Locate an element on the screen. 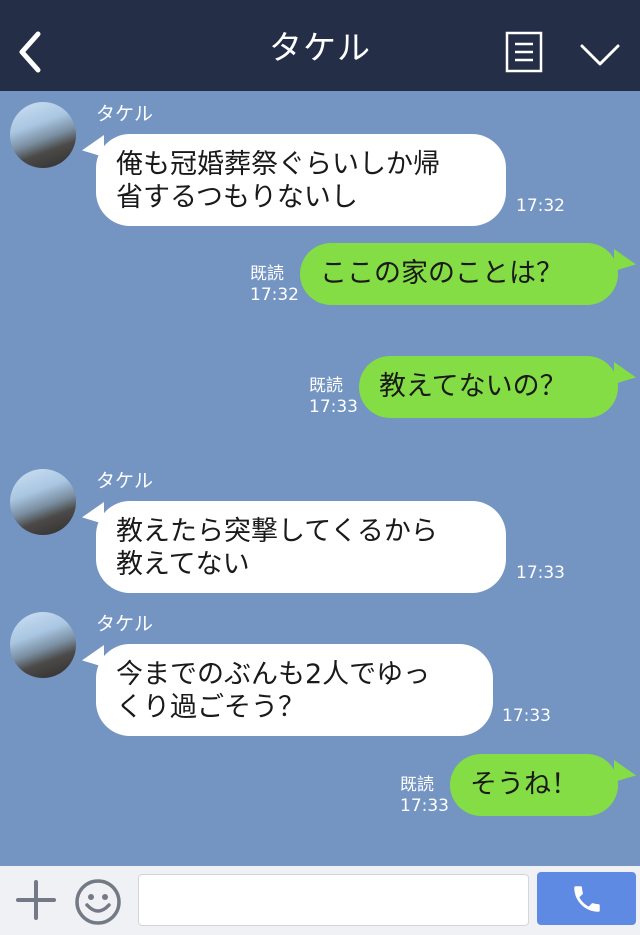 This screenshot has width=640, height=935. message-bubble: 俺も冠婚葬祭ぐらいしか帰 省するつもりないし is located at coordinates (301, 180).